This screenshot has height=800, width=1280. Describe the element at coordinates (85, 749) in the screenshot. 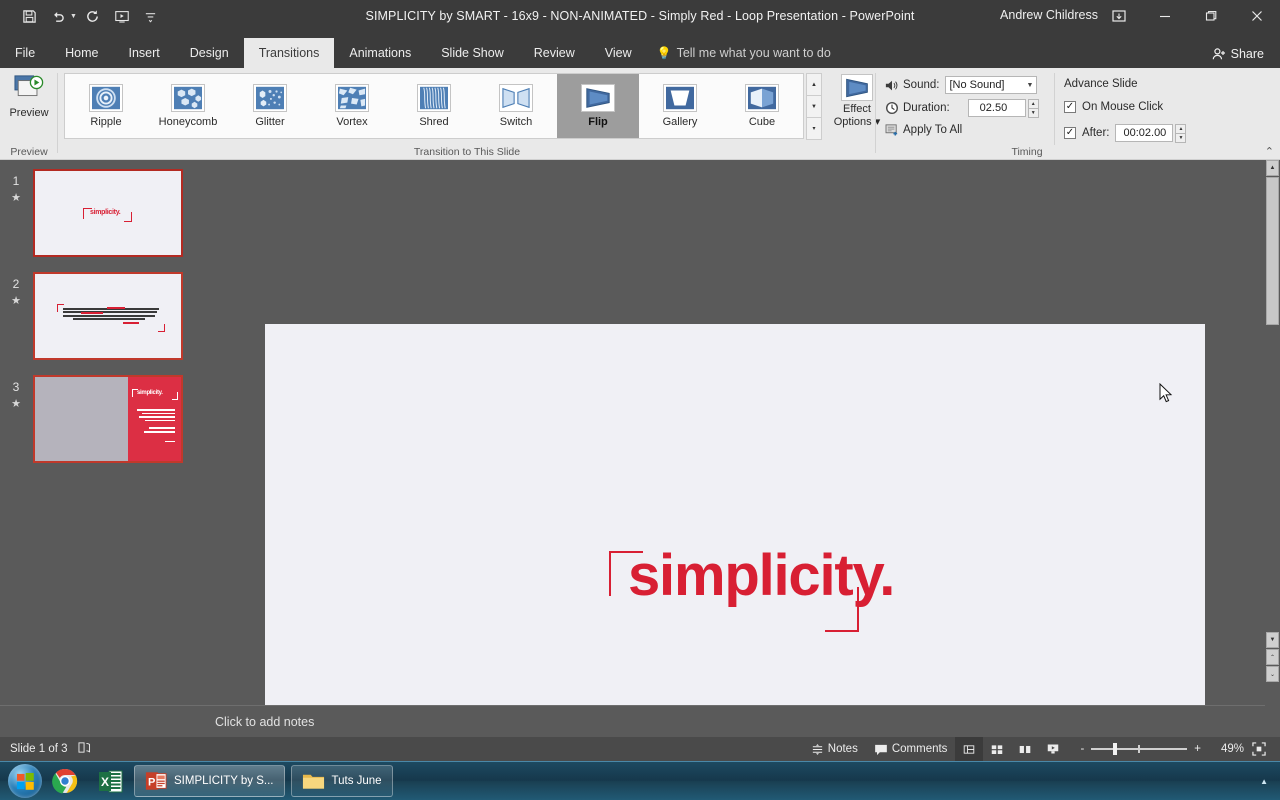

I see `proofing-icon` at that location.